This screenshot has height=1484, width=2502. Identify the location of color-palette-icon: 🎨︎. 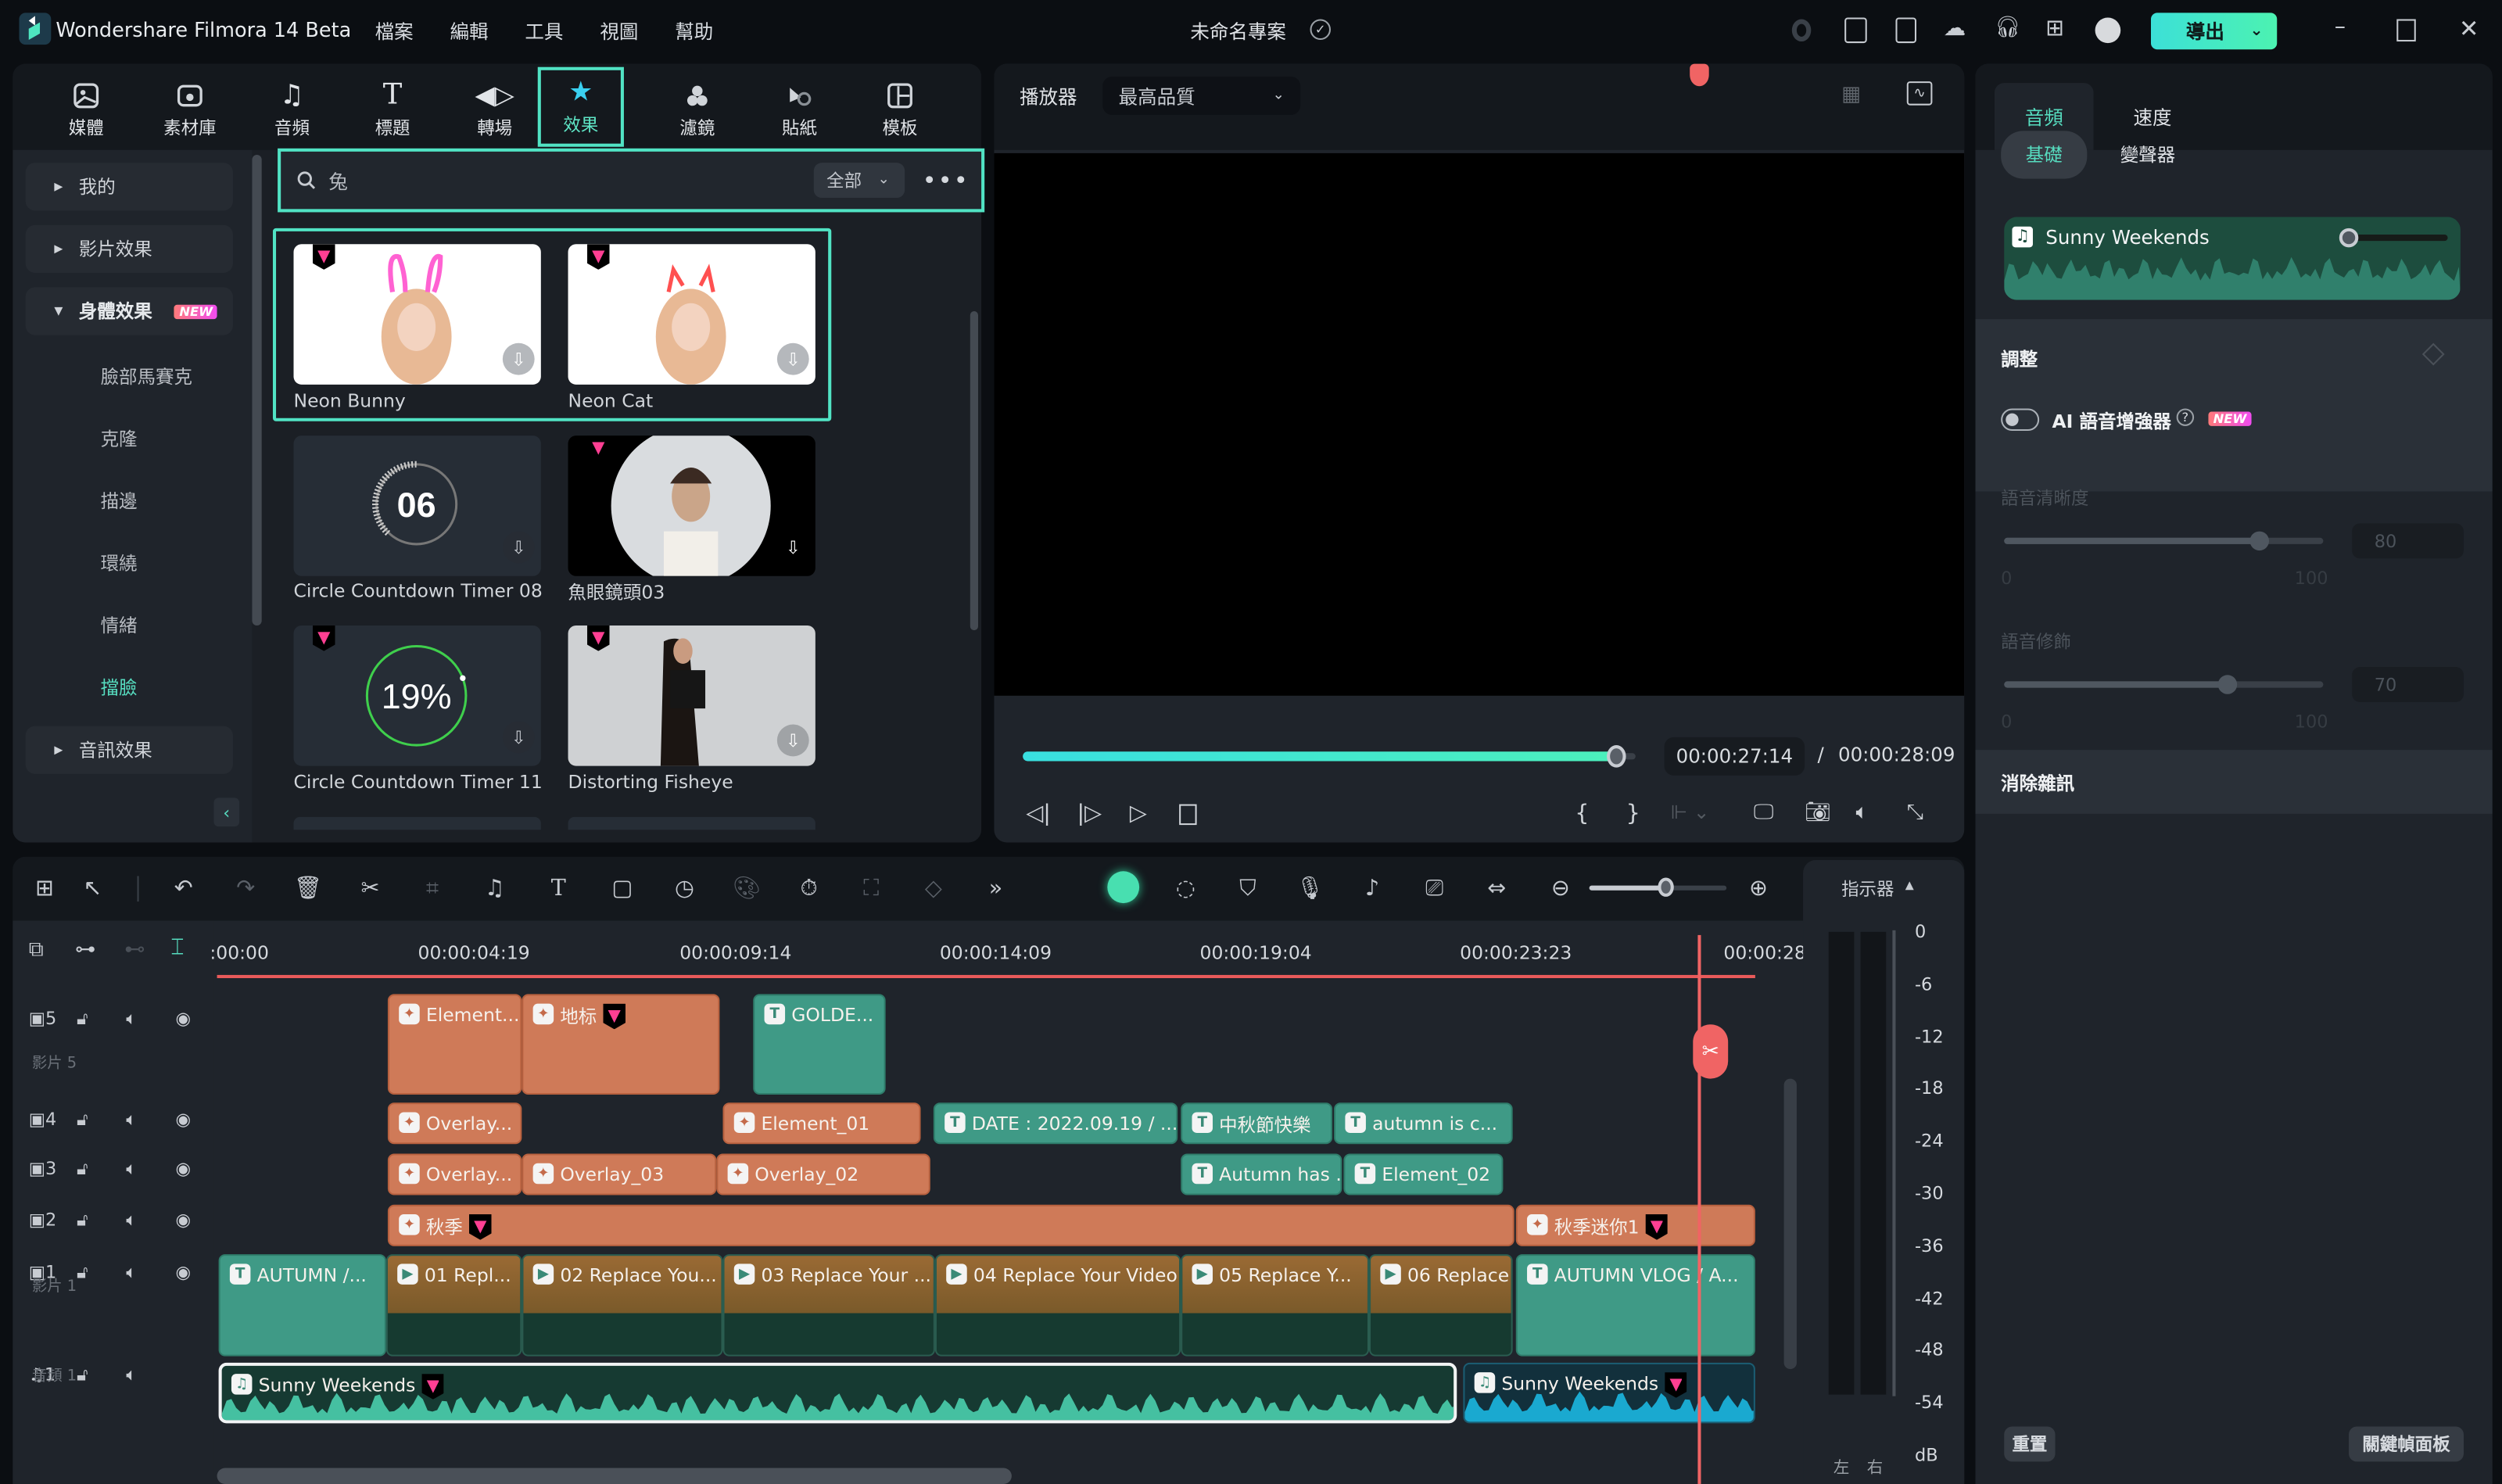
(747, 889).